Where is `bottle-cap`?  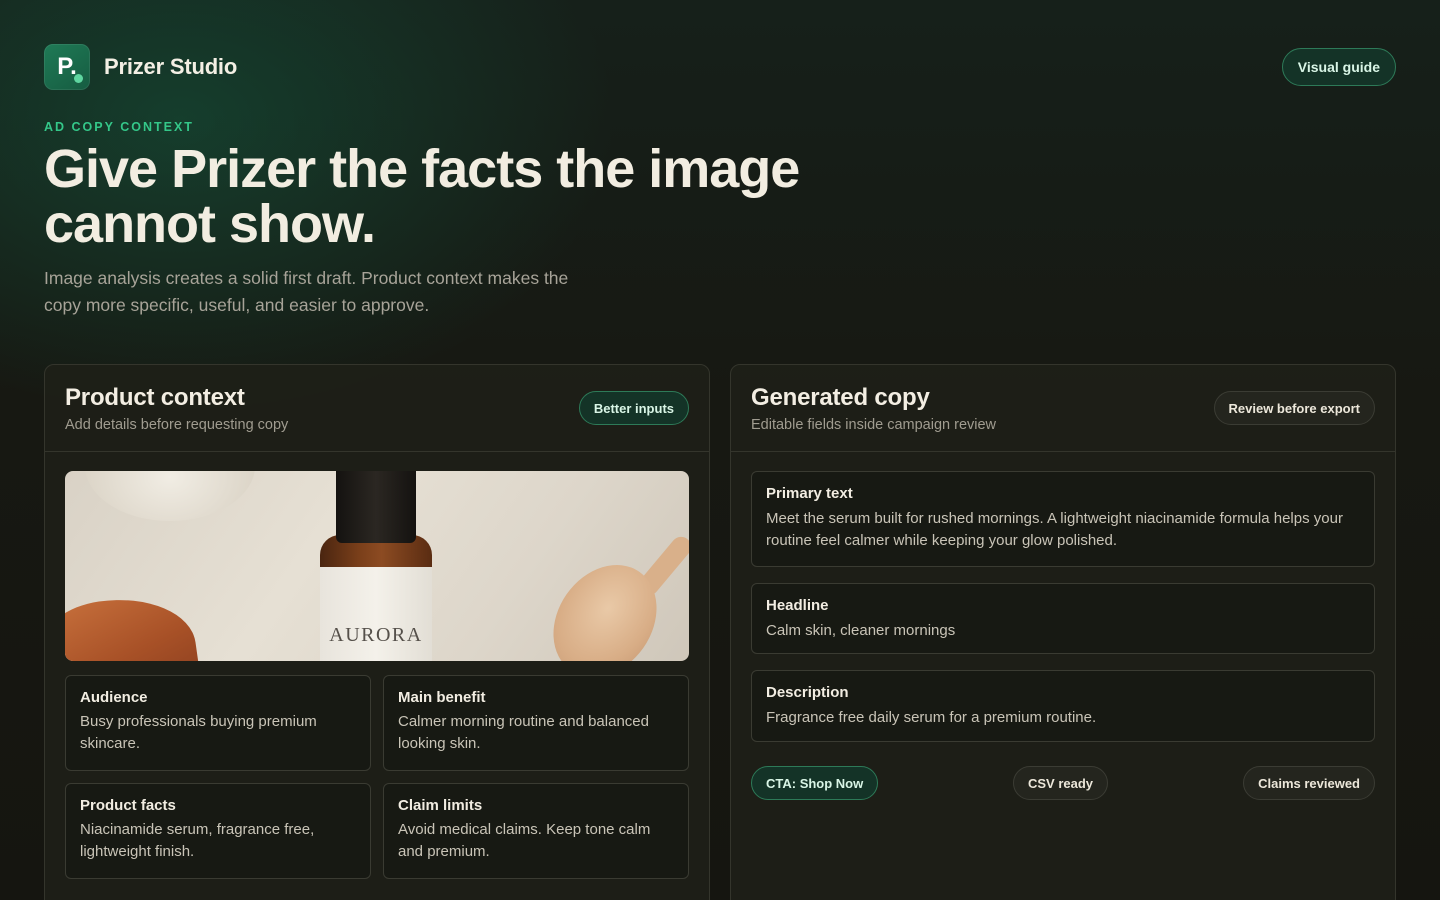
bottle-cap is located at coordinates (376, 507).